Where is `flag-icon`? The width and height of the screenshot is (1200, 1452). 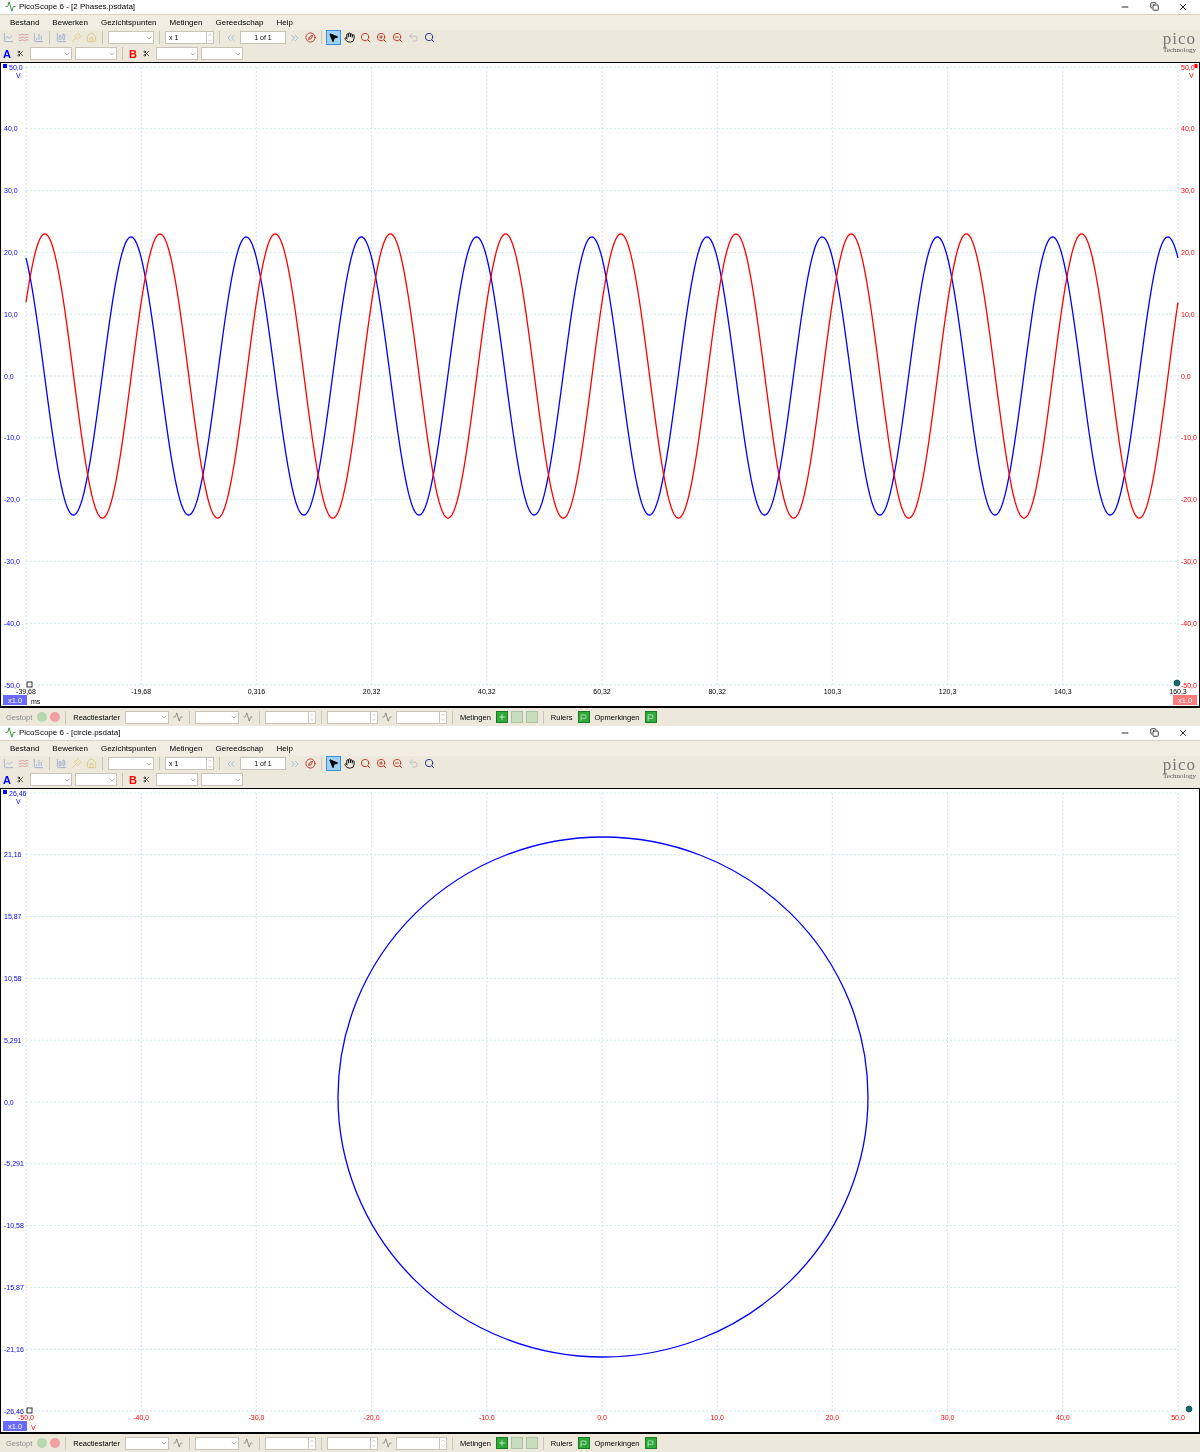
flag-icon is located at coordinates (651, 1443).